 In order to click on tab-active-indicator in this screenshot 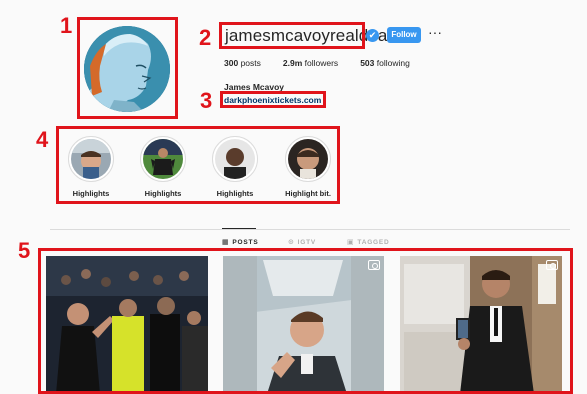, I will do `click(239, 228)`.